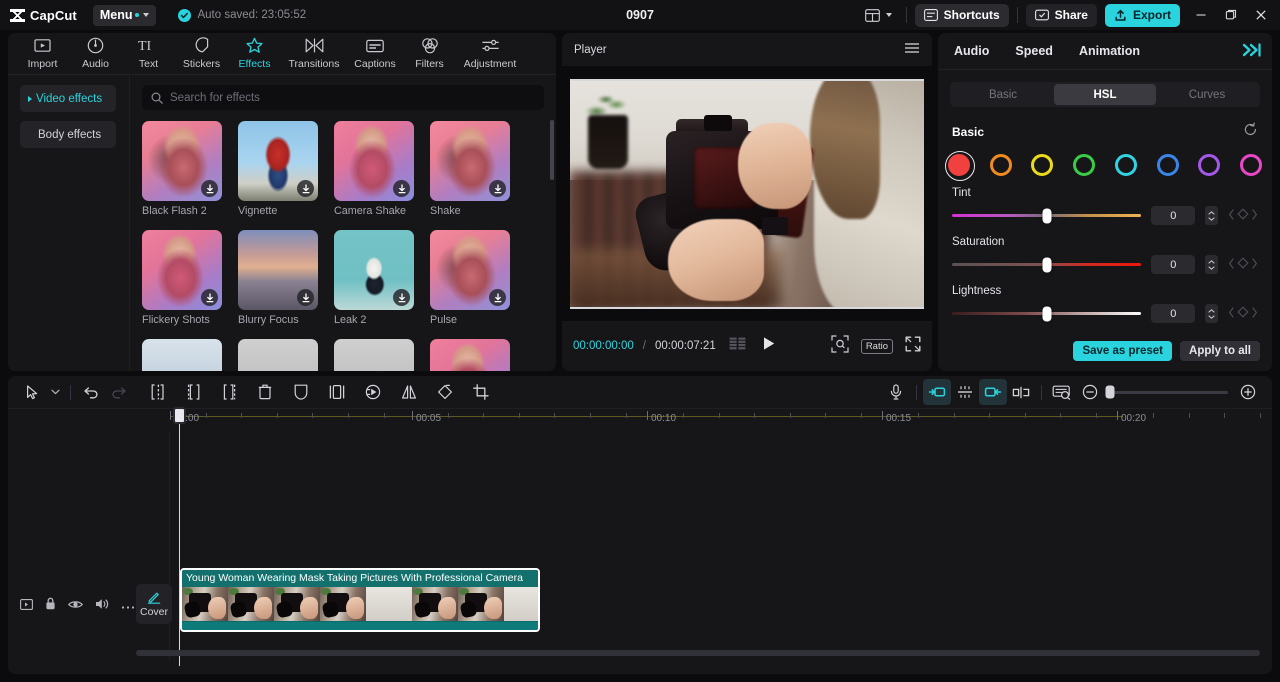  Describe the element at coordinates (769, 346) in the screenshot. I see `play-button` at that location.